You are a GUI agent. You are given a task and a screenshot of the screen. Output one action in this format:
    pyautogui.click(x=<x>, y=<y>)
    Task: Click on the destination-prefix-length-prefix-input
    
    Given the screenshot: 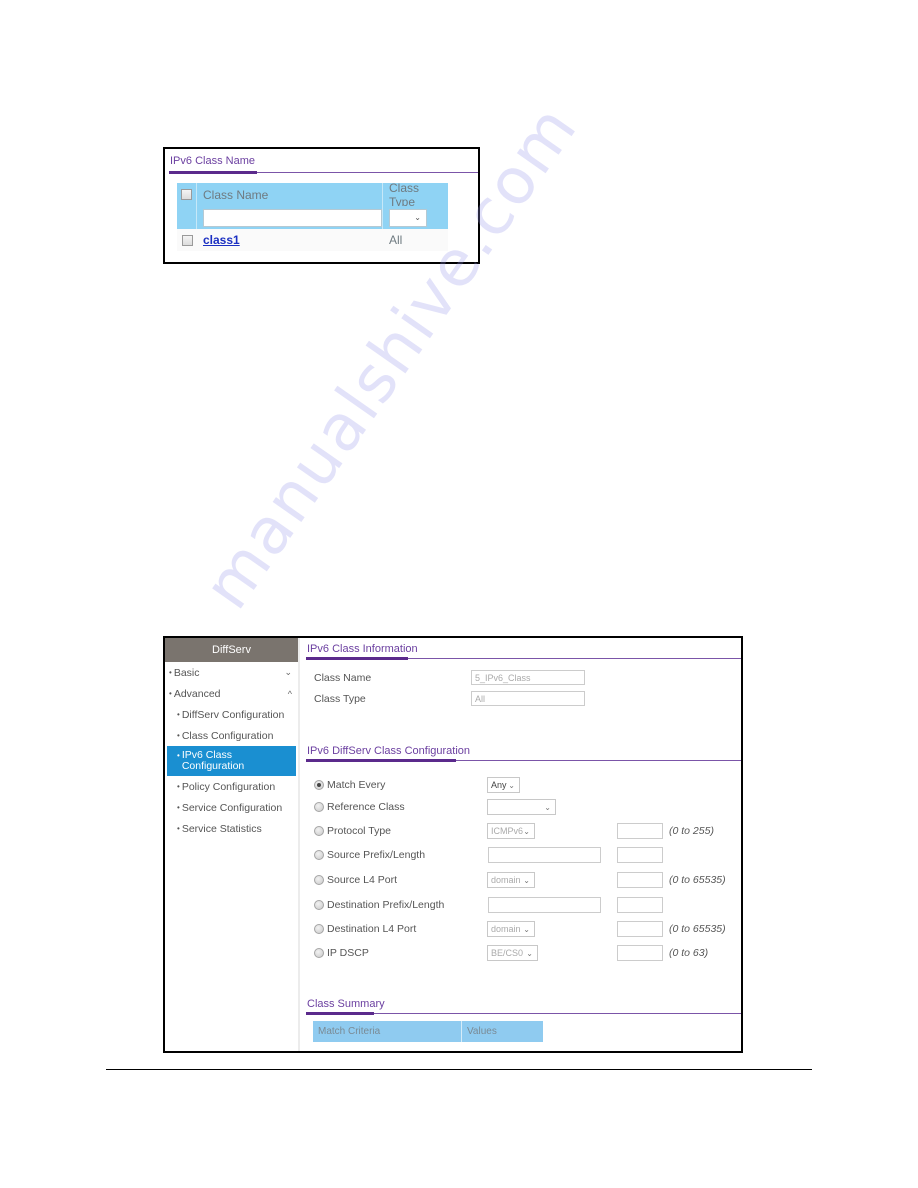 What is the action you would take?
    pyautogui.click(x=544, y=905)
    